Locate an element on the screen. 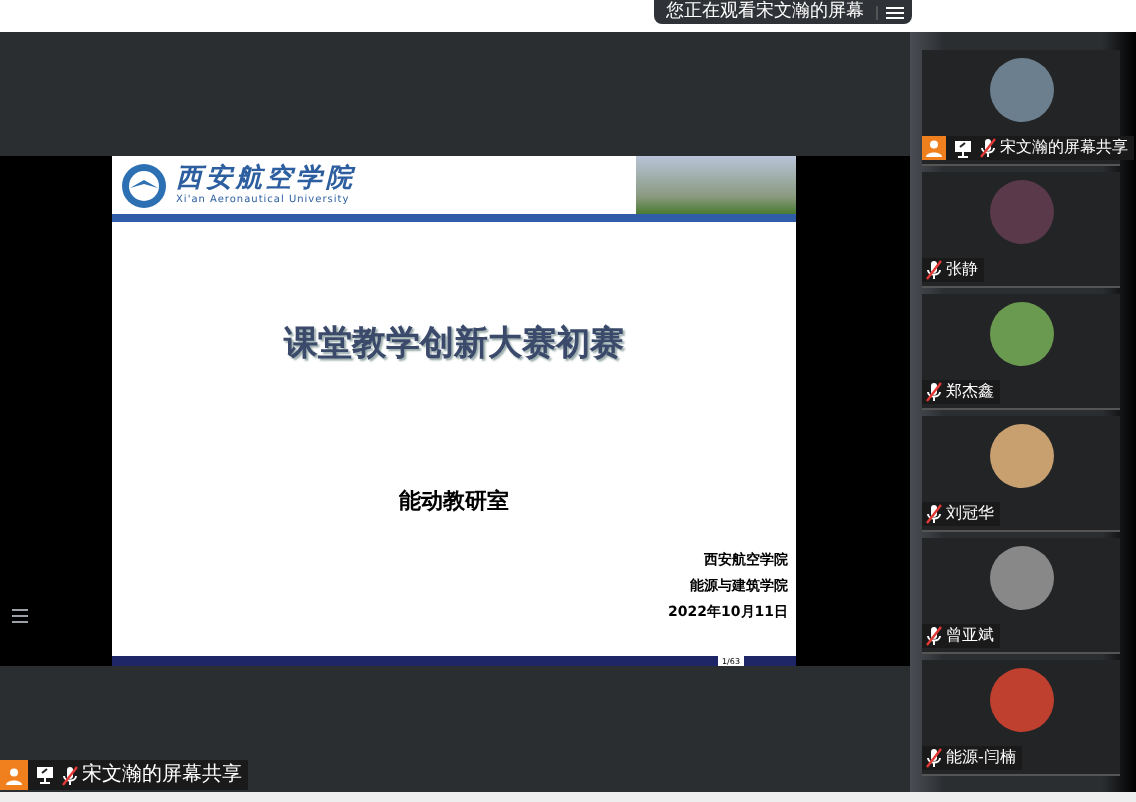  participant-tile: 张静 is located at coordinates (1021, 230).